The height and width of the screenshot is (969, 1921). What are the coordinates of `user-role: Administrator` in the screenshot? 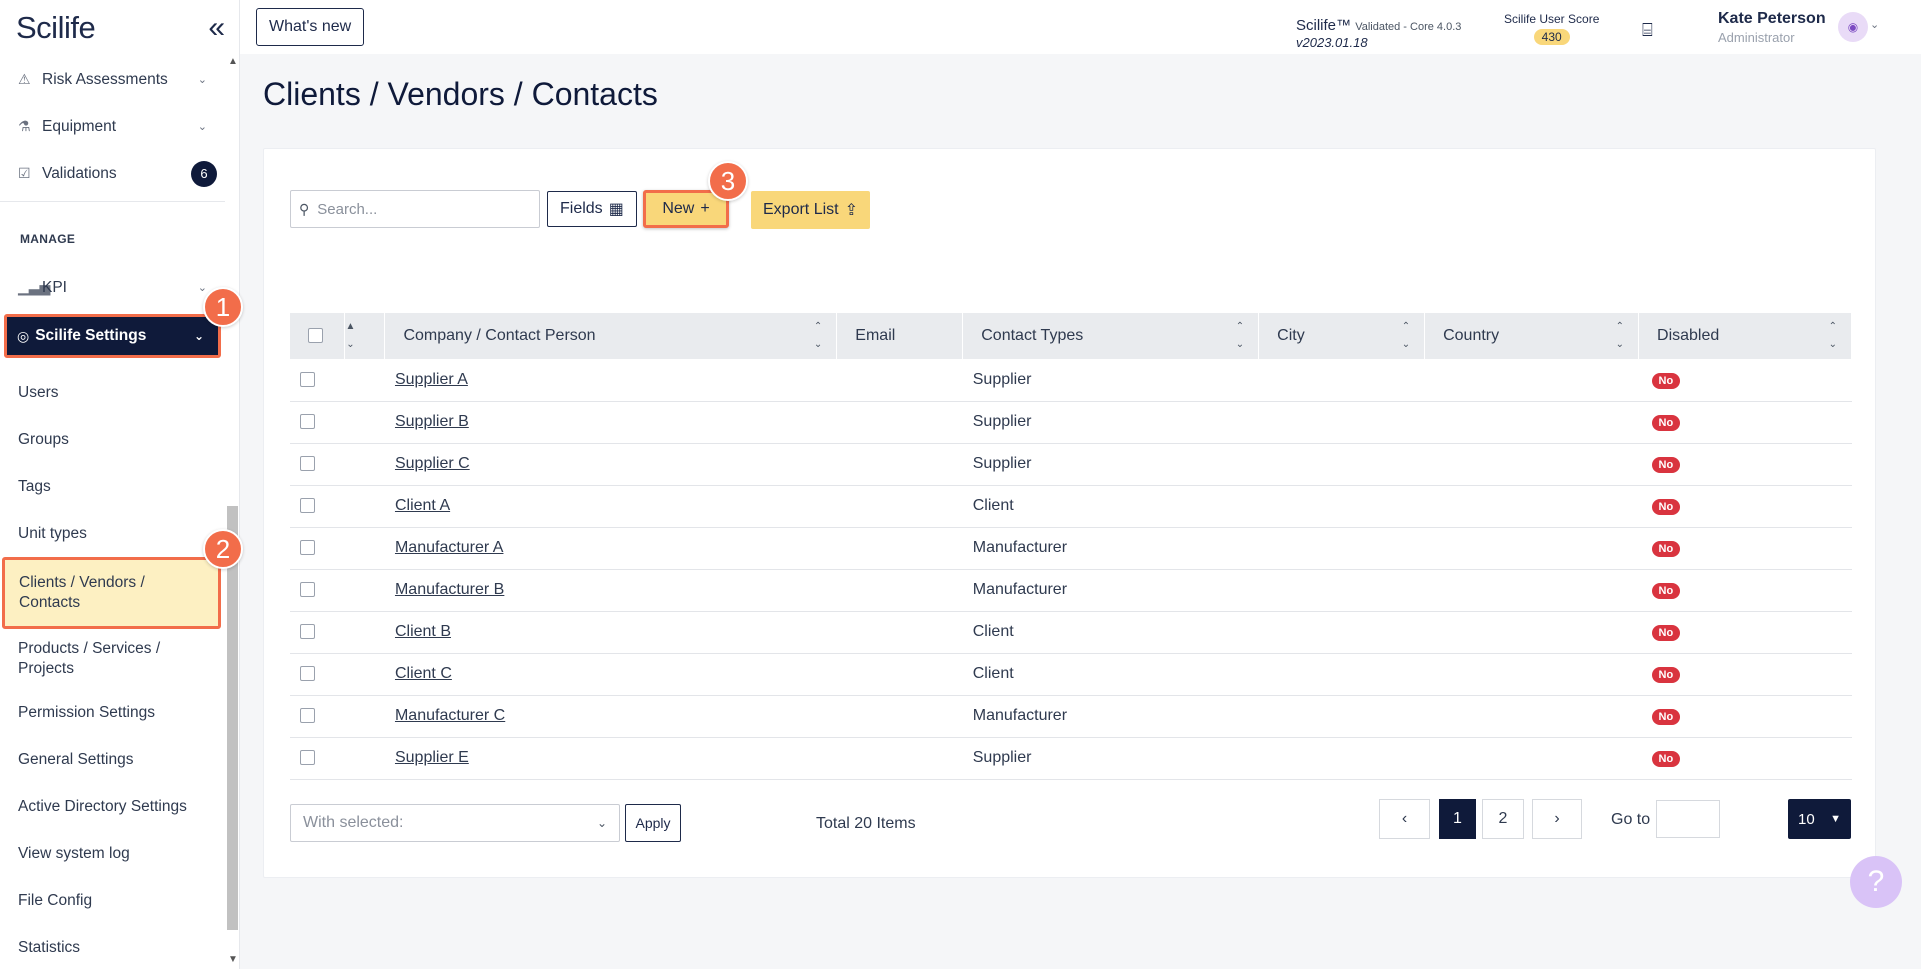 It's located at (1756, 37).